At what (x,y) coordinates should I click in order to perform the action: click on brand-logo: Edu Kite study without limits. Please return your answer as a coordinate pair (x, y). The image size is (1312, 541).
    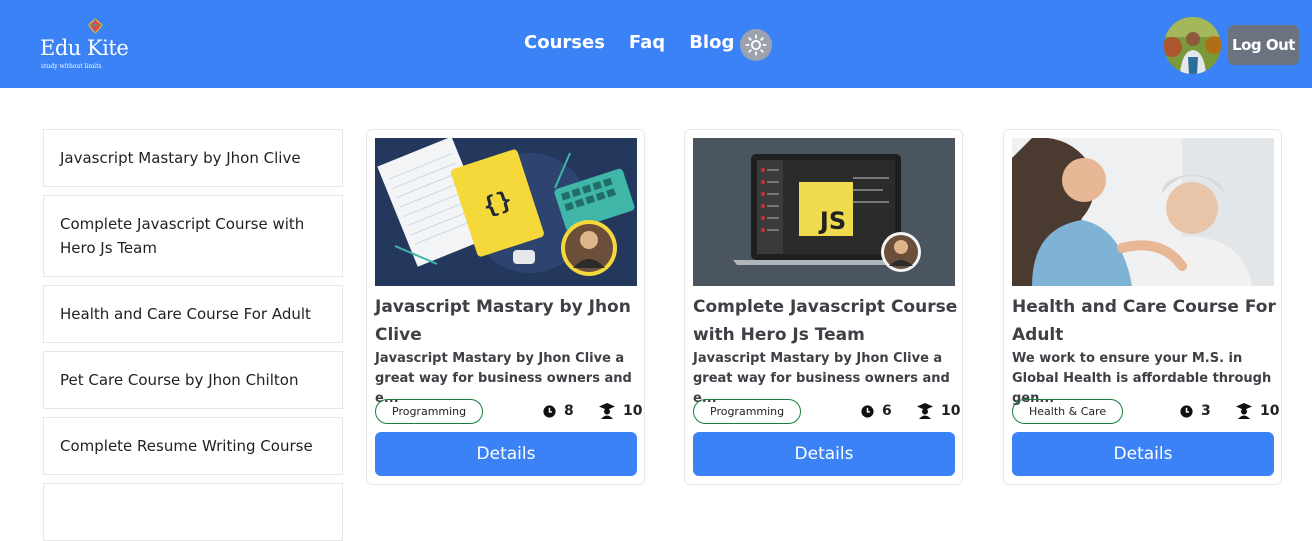
    Looking at the image, I should click on (90, 44).